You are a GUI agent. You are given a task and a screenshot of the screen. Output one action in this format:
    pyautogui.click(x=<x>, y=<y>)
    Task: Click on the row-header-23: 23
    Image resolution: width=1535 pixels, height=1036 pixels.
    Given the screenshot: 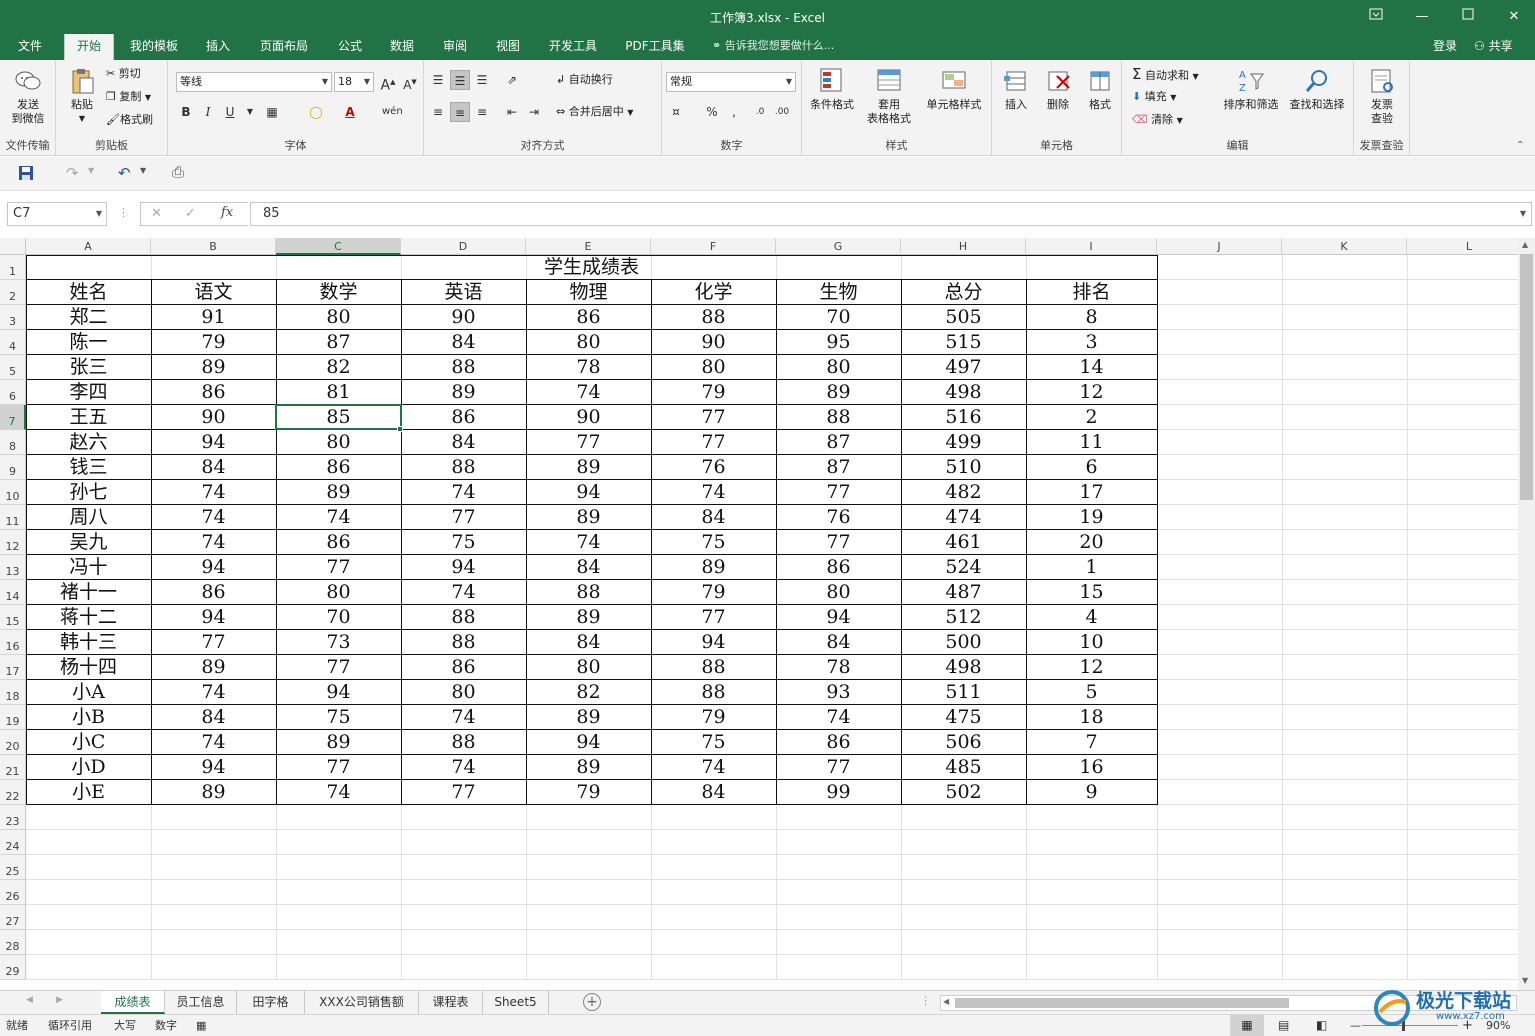 What is the action you would take?
    pyautogui.click(x=13, y=817)
    